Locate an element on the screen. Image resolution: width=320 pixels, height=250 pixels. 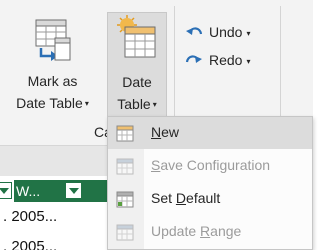
undo-icon is located at coordinates (194, 31).